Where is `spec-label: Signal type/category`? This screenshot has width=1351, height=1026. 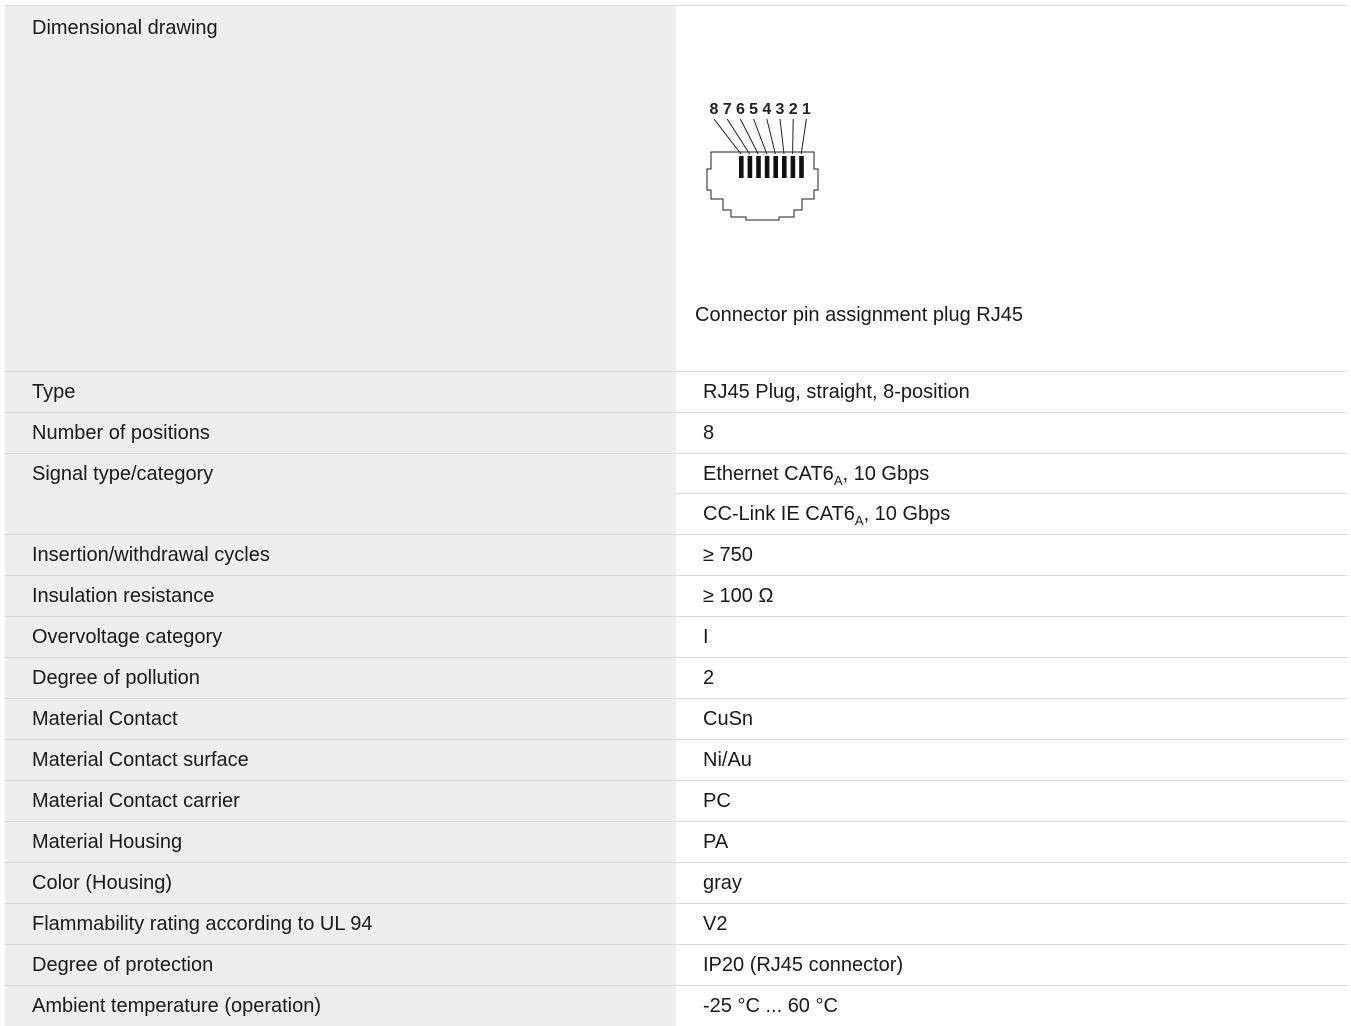 spec-label: Signal type/category is located at coordinates (340, 494).